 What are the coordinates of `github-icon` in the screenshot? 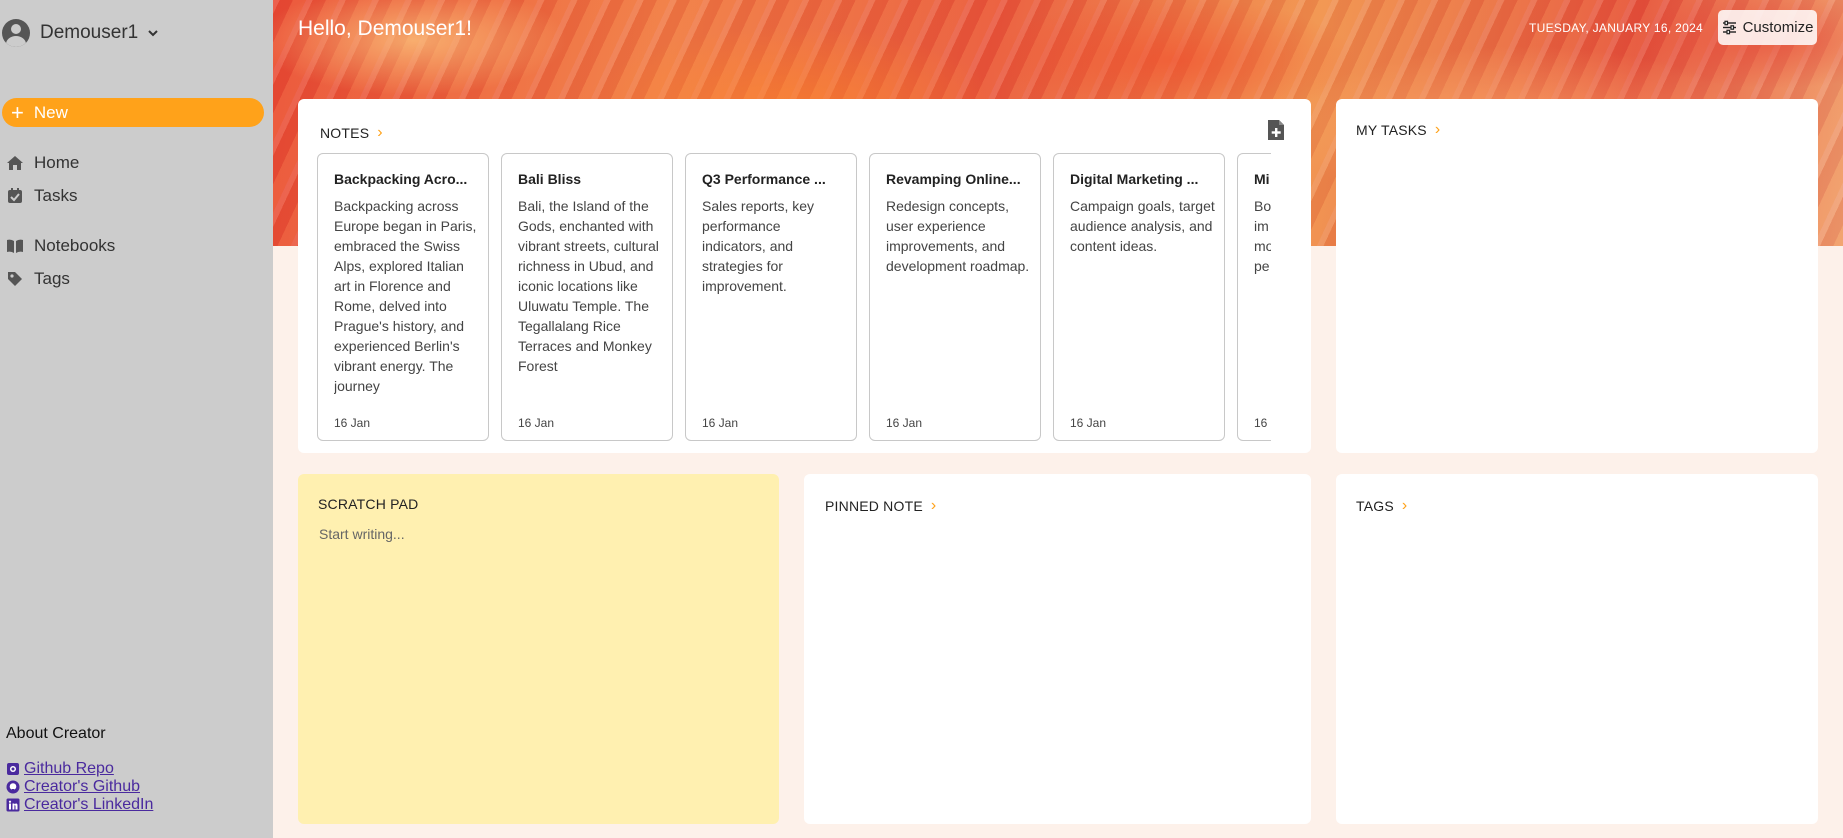 It's located at (13, 787).